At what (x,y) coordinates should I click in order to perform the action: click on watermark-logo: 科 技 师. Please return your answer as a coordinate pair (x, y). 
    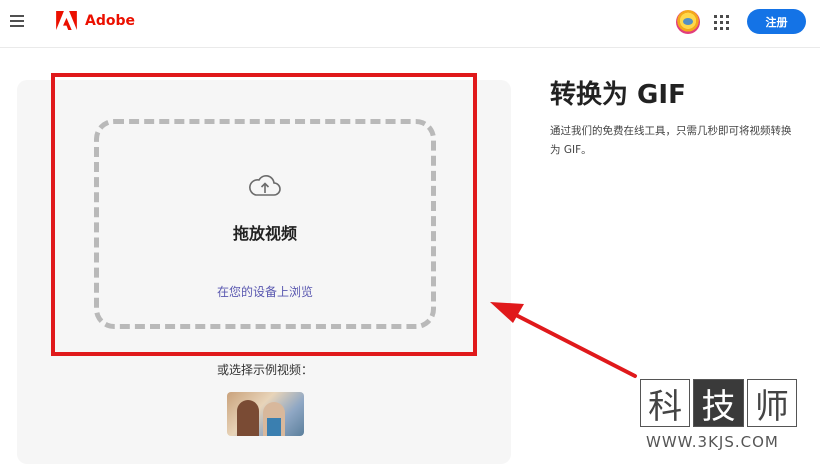
    Looking at the image, I should click on (720, 403).